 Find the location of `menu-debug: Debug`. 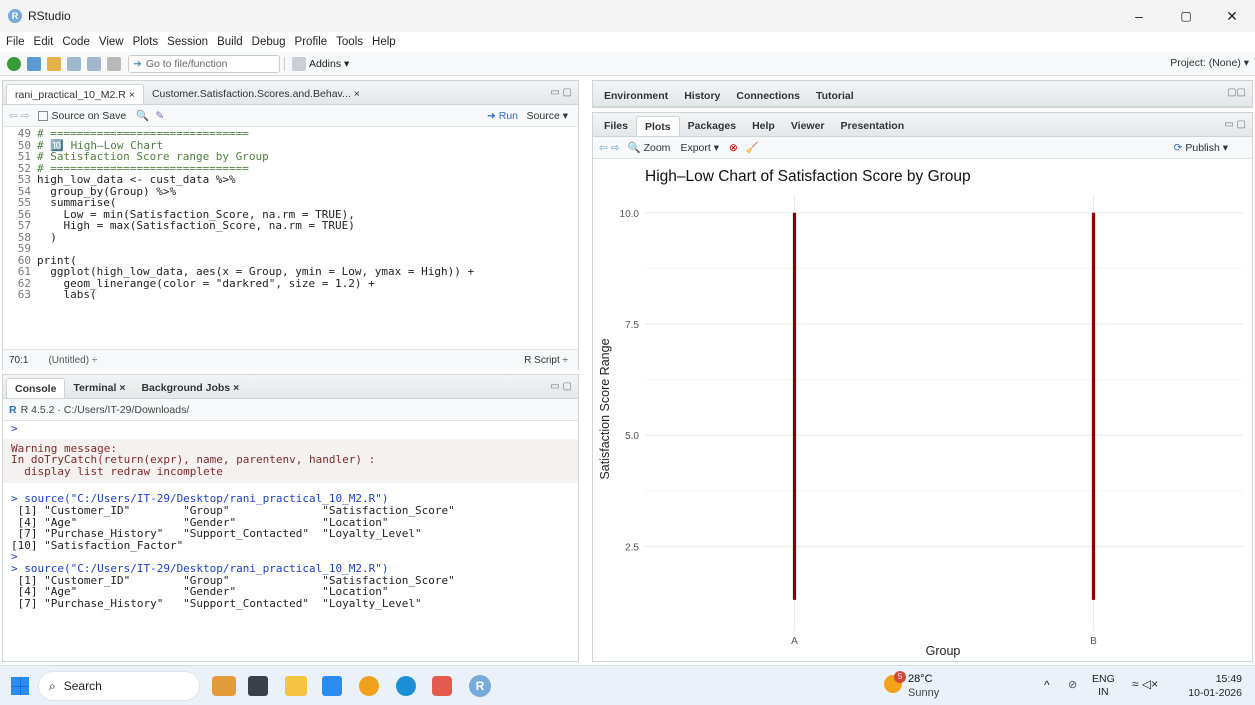

menu-debug: Debug is located at coordinates (269, 42).